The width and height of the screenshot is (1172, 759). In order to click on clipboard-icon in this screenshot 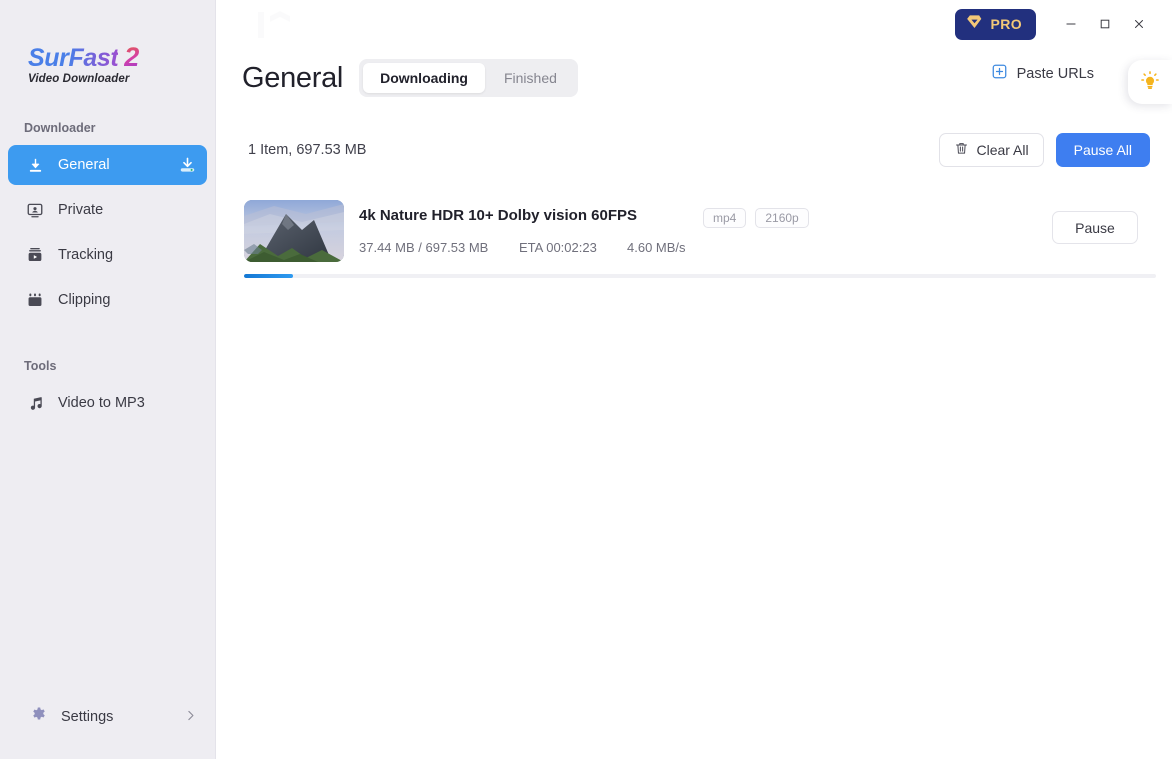, I will do `click(35, 300)`.